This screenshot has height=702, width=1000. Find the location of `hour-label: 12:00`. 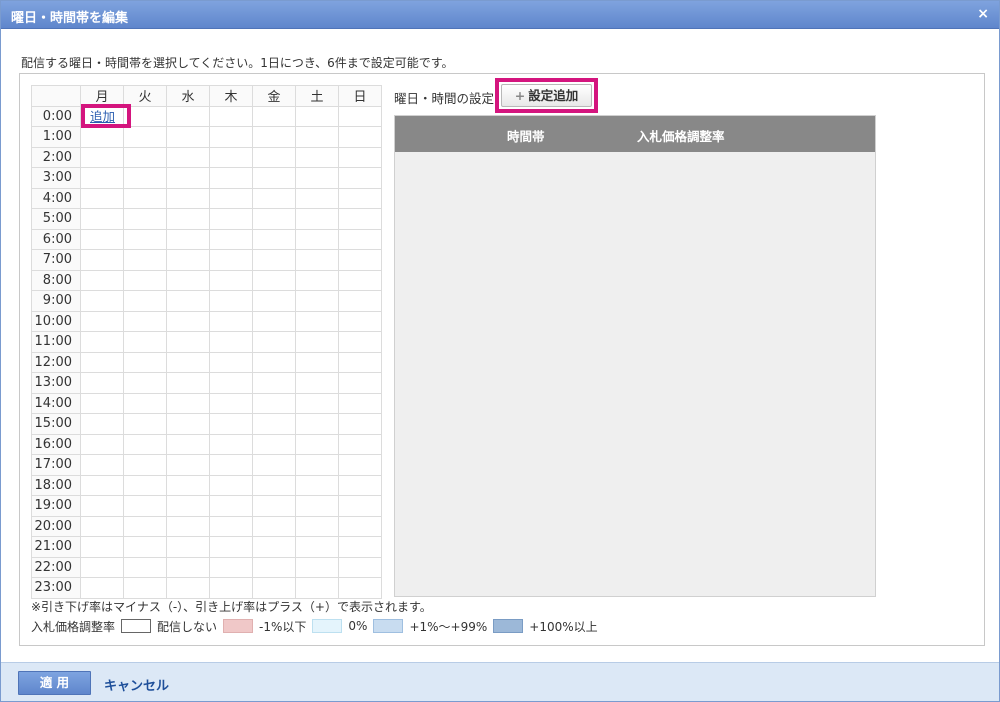

hour-label: 12:00 is located at coordinates (56, 362).